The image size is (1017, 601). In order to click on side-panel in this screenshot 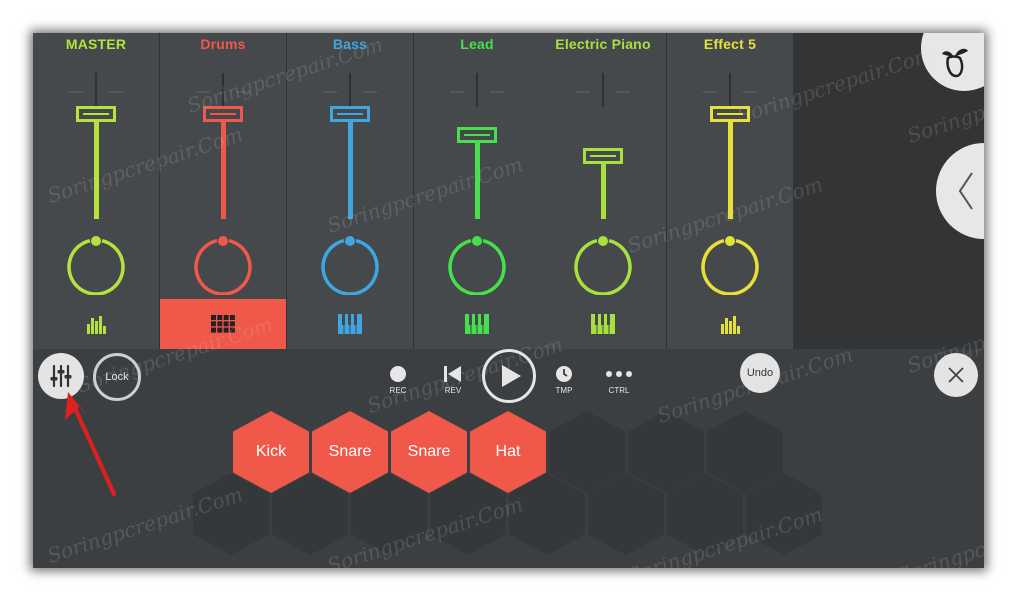, I will do `click(888, 191)`.